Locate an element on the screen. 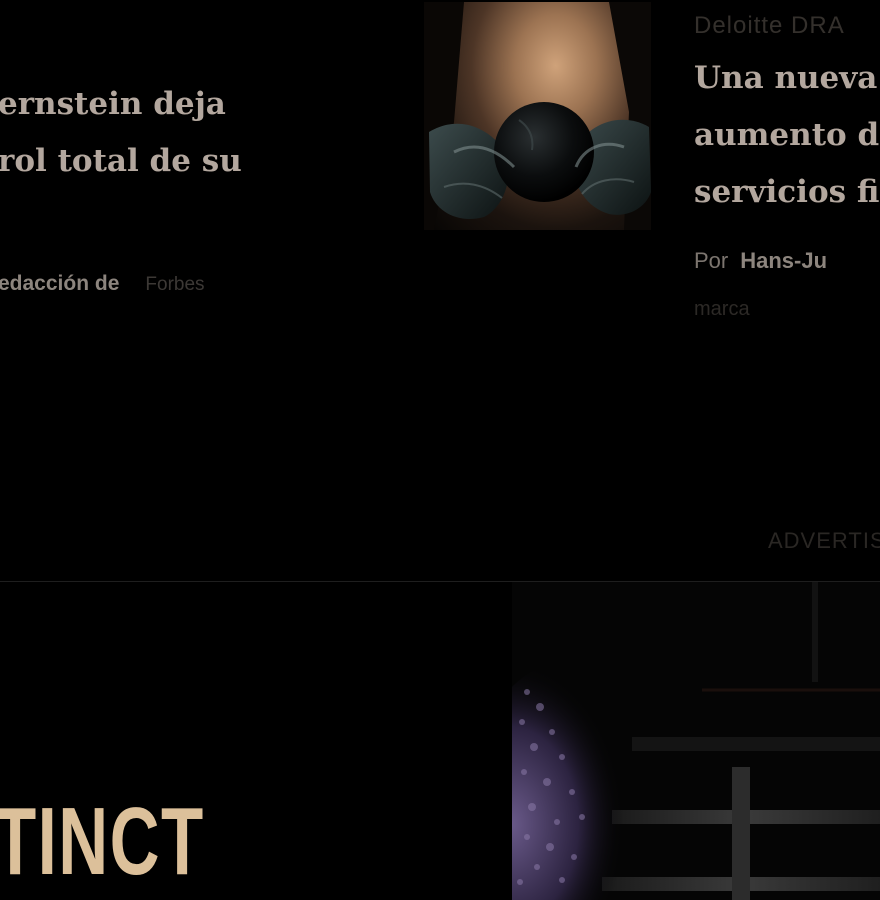  byline-text: edacción de is located at coordinates (60, 283).